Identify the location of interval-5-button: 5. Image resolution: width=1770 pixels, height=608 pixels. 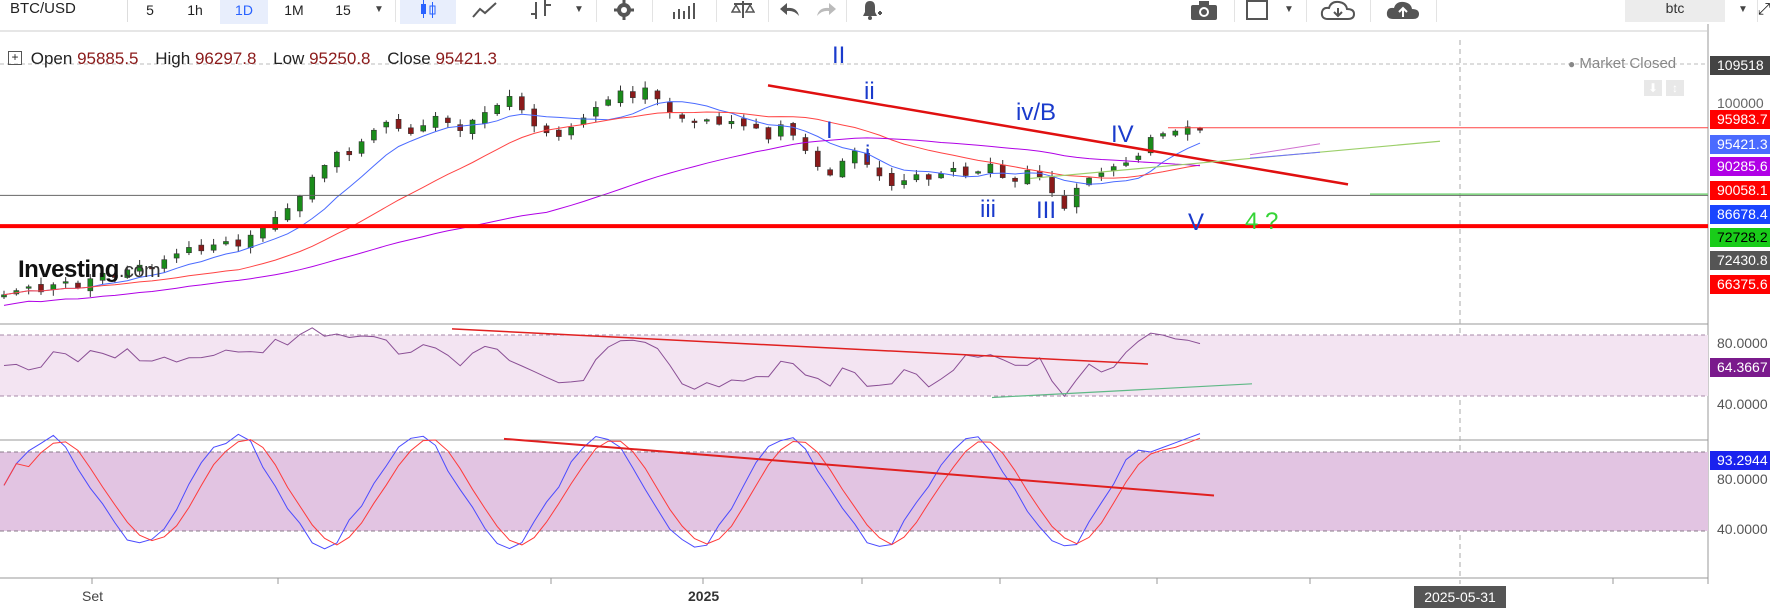
(150, 12).